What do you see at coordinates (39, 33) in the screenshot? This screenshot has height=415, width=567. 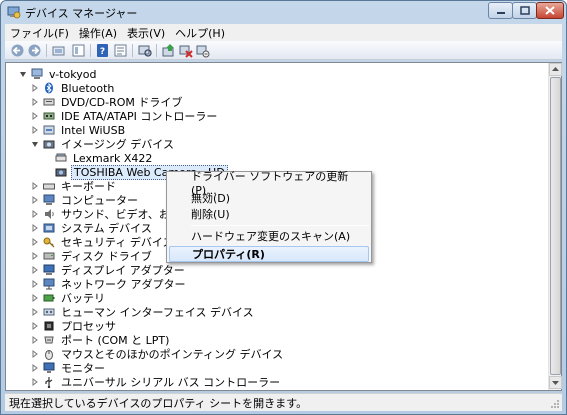 I see `menu-file: ファイル(F)` at bounding box center [39, 33].